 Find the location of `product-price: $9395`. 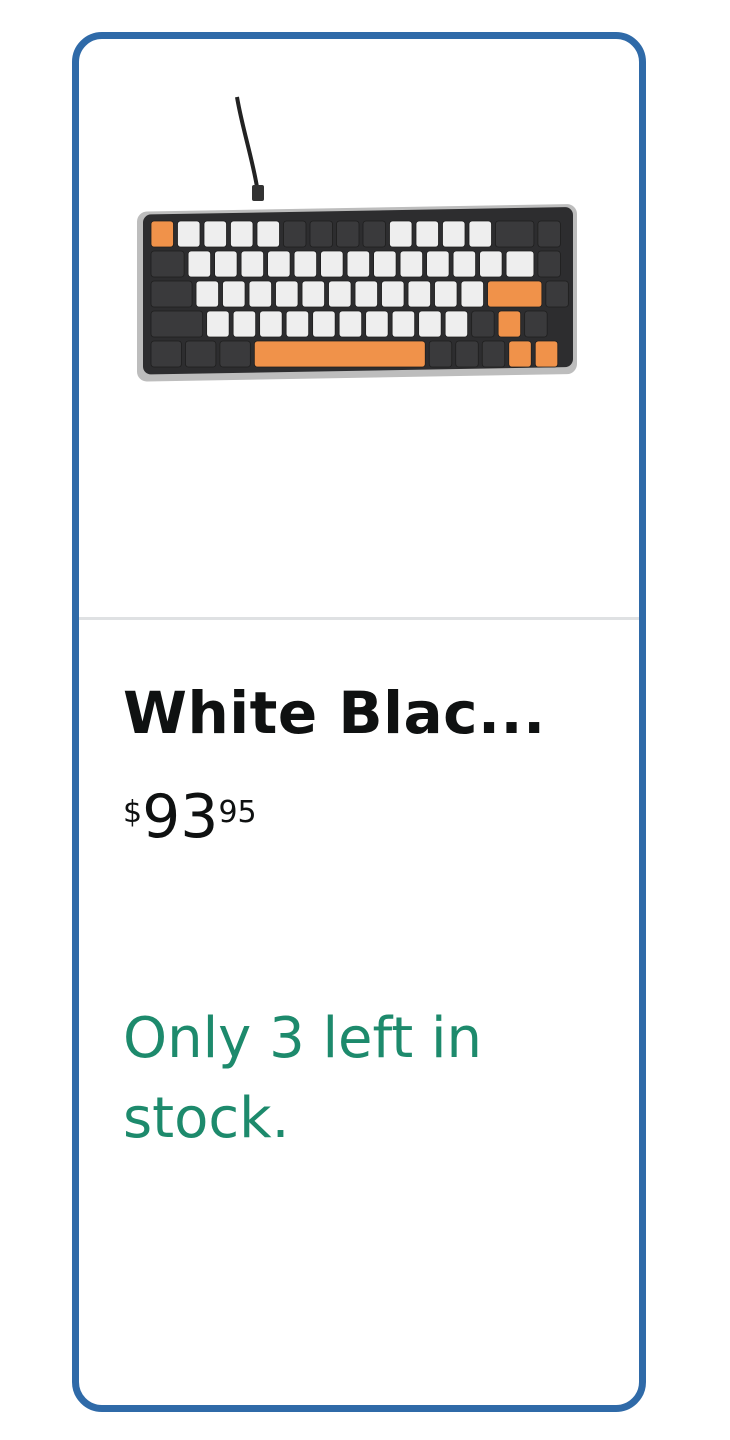

product-price: $9395 is located at coordinates (190, 817).